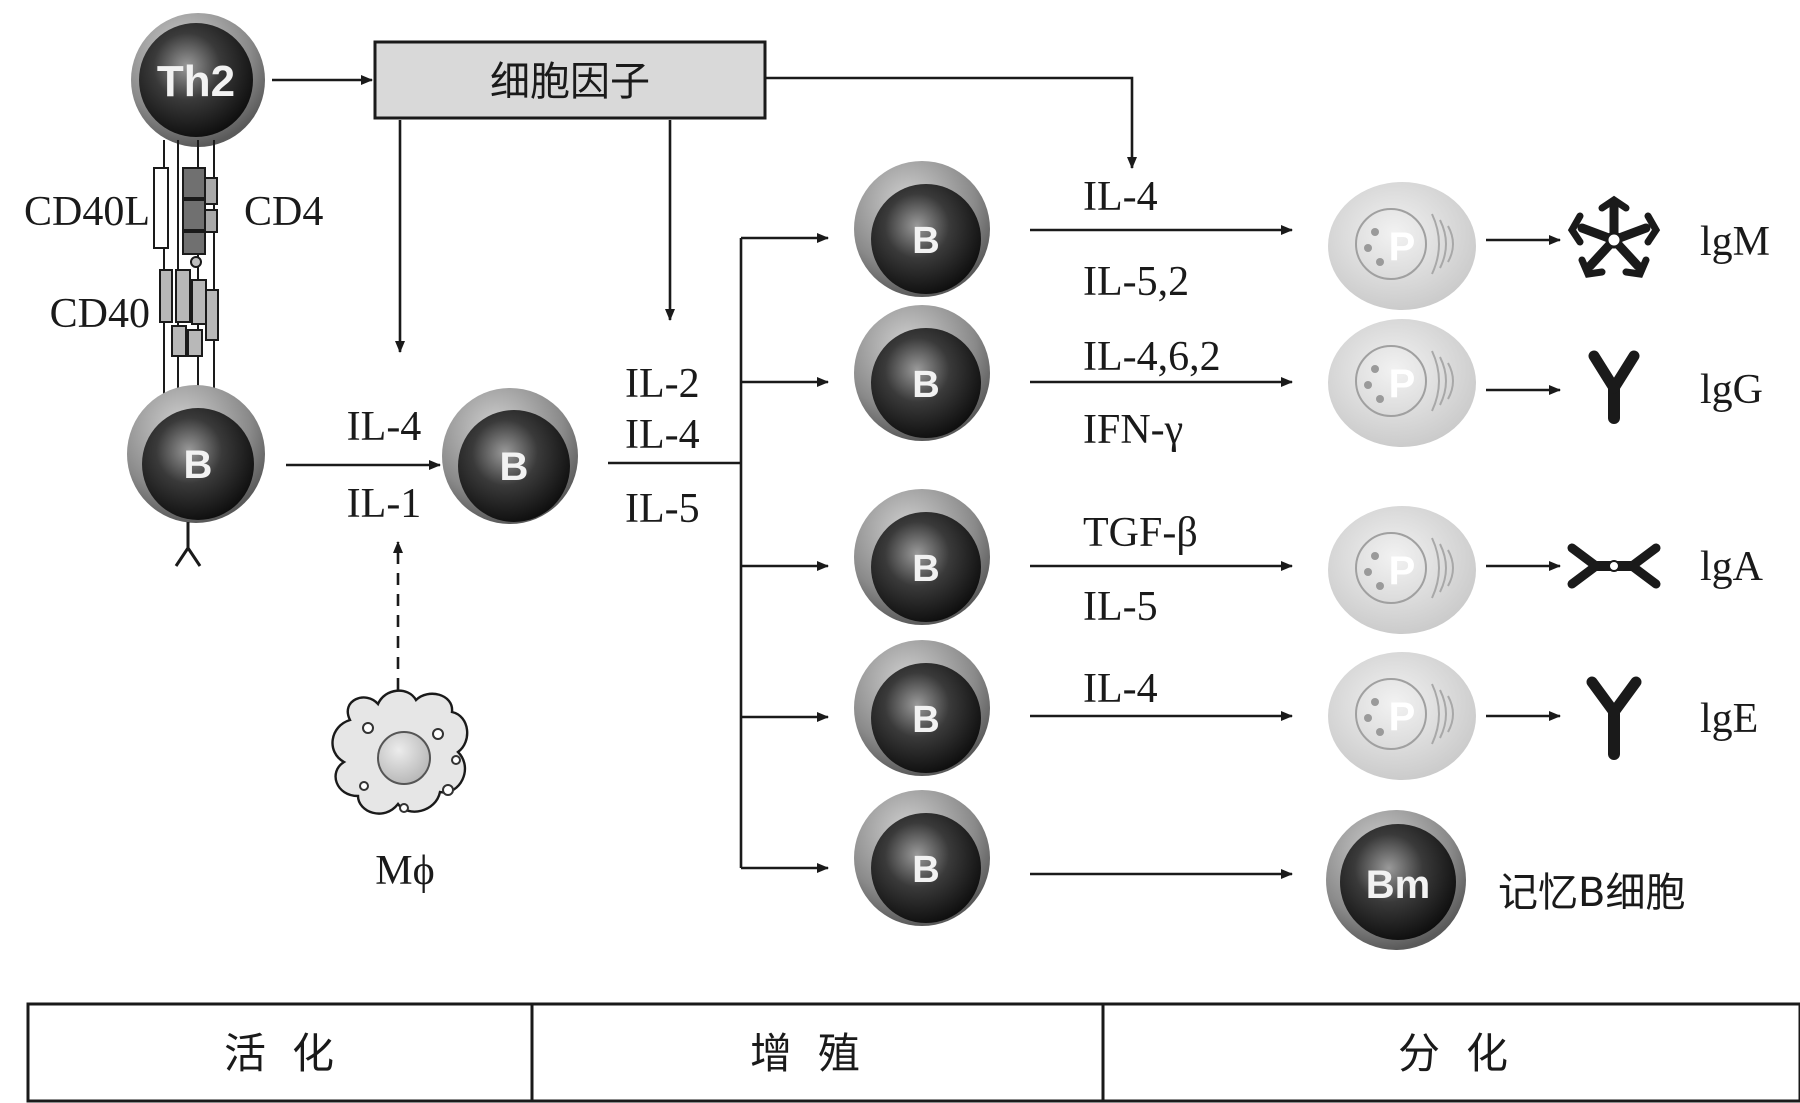 This screenshot has width=1800, height=1103. I want to click on proliferating-b-cell-3: B, so click(922, 557).